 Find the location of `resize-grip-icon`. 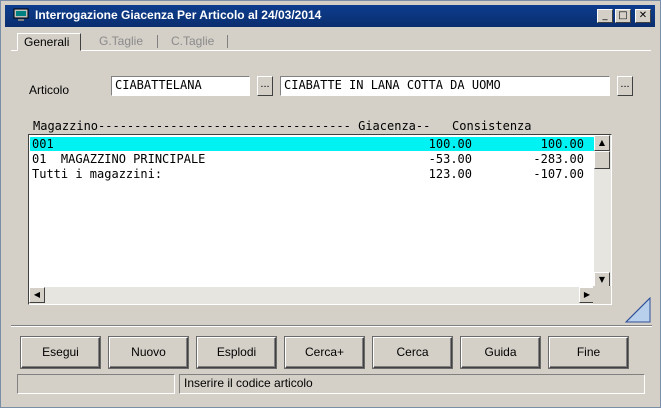

resize-grip-icon is located at coordinates (638, 310).